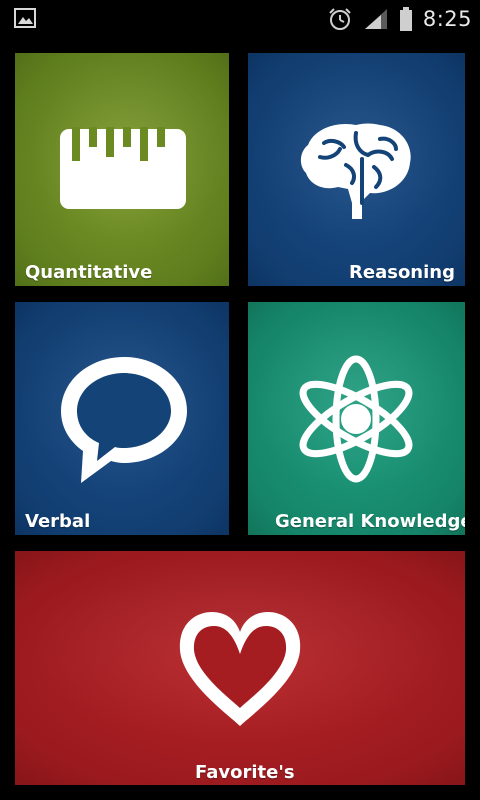 The width and height of the screenshot is (480, 800). I want to click on heart-icon, so click(240, 669).